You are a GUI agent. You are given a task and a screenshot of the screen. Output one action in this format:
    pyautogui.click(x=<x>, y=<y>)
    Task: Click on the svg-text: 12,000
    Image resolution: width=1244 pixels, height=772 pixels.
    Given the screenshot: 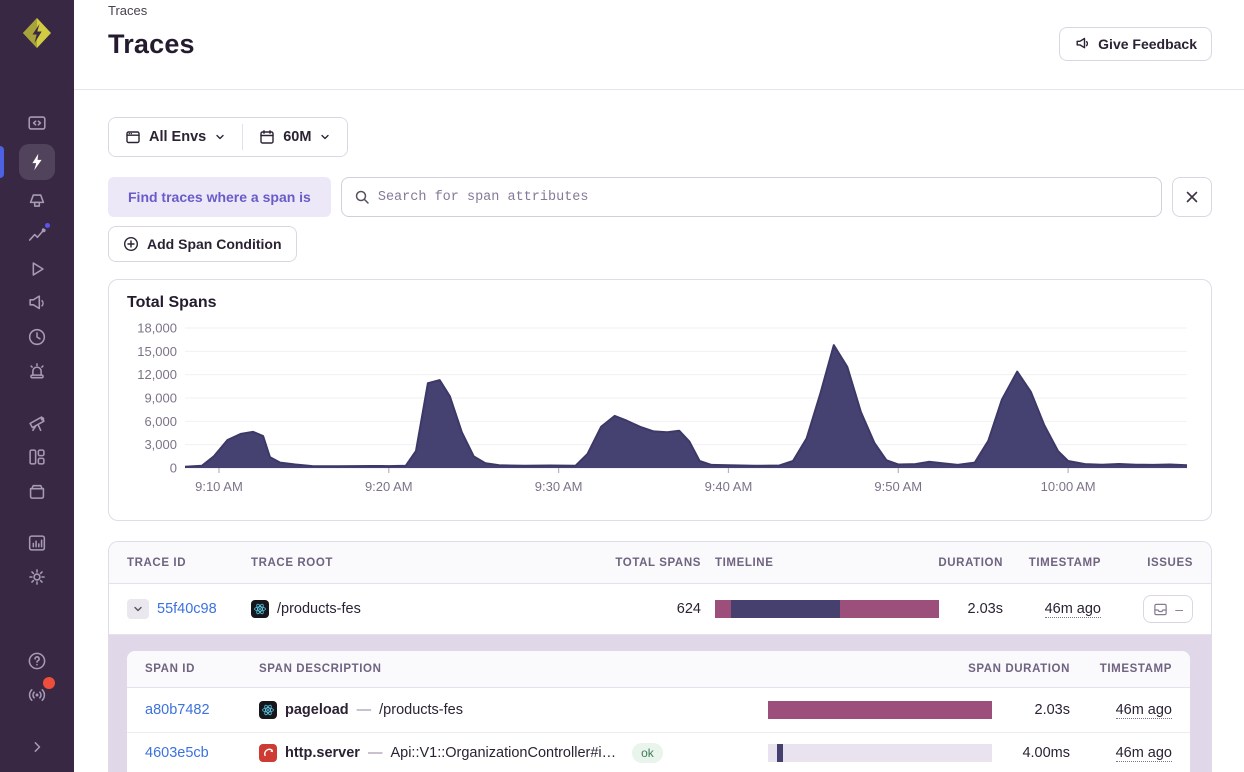 What is the action you would take?
    pyautogui.click(x=157, y=374)
    